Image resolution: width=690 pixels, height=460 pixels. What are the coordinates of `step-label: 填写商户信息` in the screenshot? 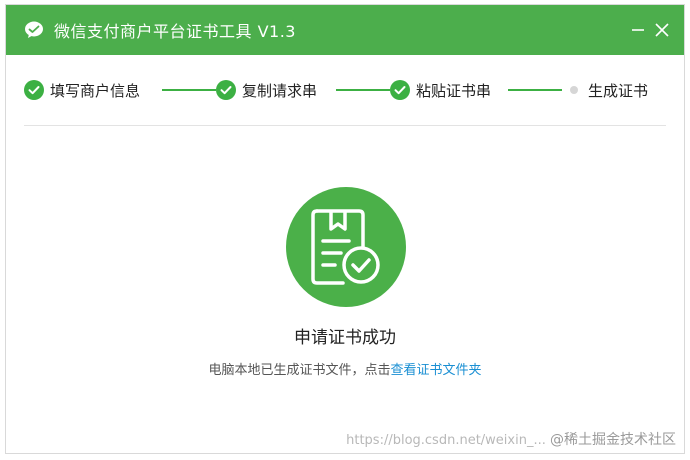 It's located at (95, 90).